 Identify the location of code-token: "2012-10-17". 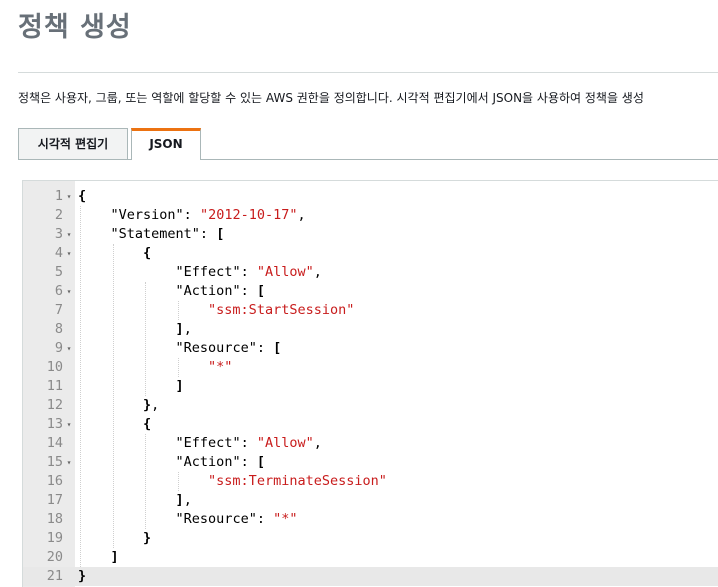
(248, 215).